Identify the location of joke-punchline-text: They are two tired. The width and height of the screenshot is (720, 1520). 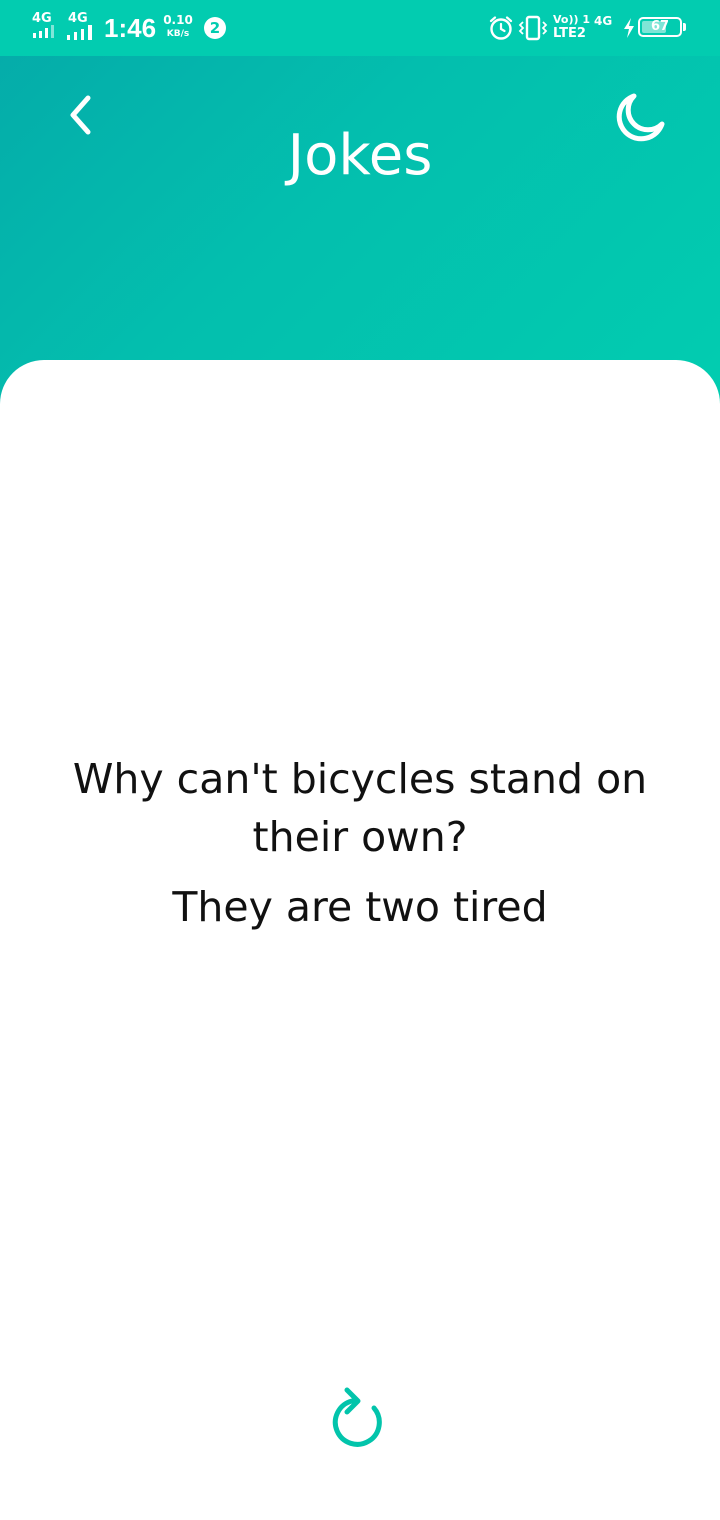
(360, 907).